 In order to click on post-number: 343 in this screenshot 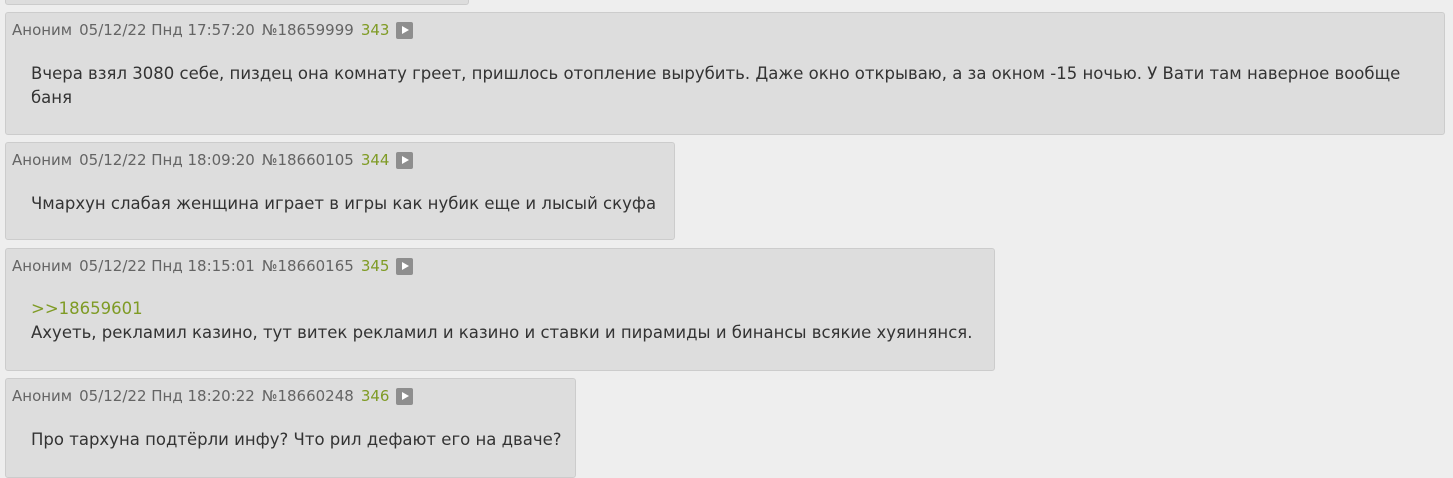, I will do `click(375, 30)`.